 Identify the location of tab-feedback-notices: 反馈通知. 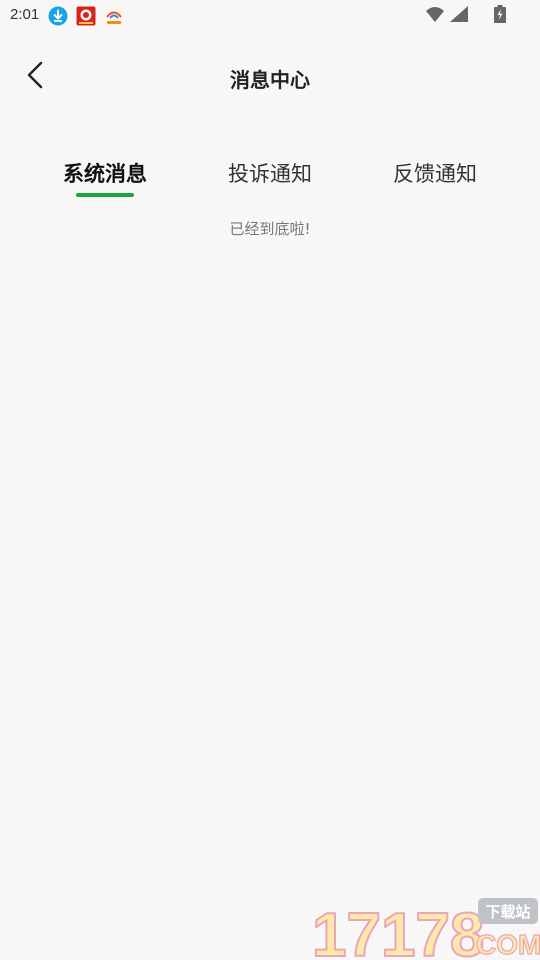
(435, 173).